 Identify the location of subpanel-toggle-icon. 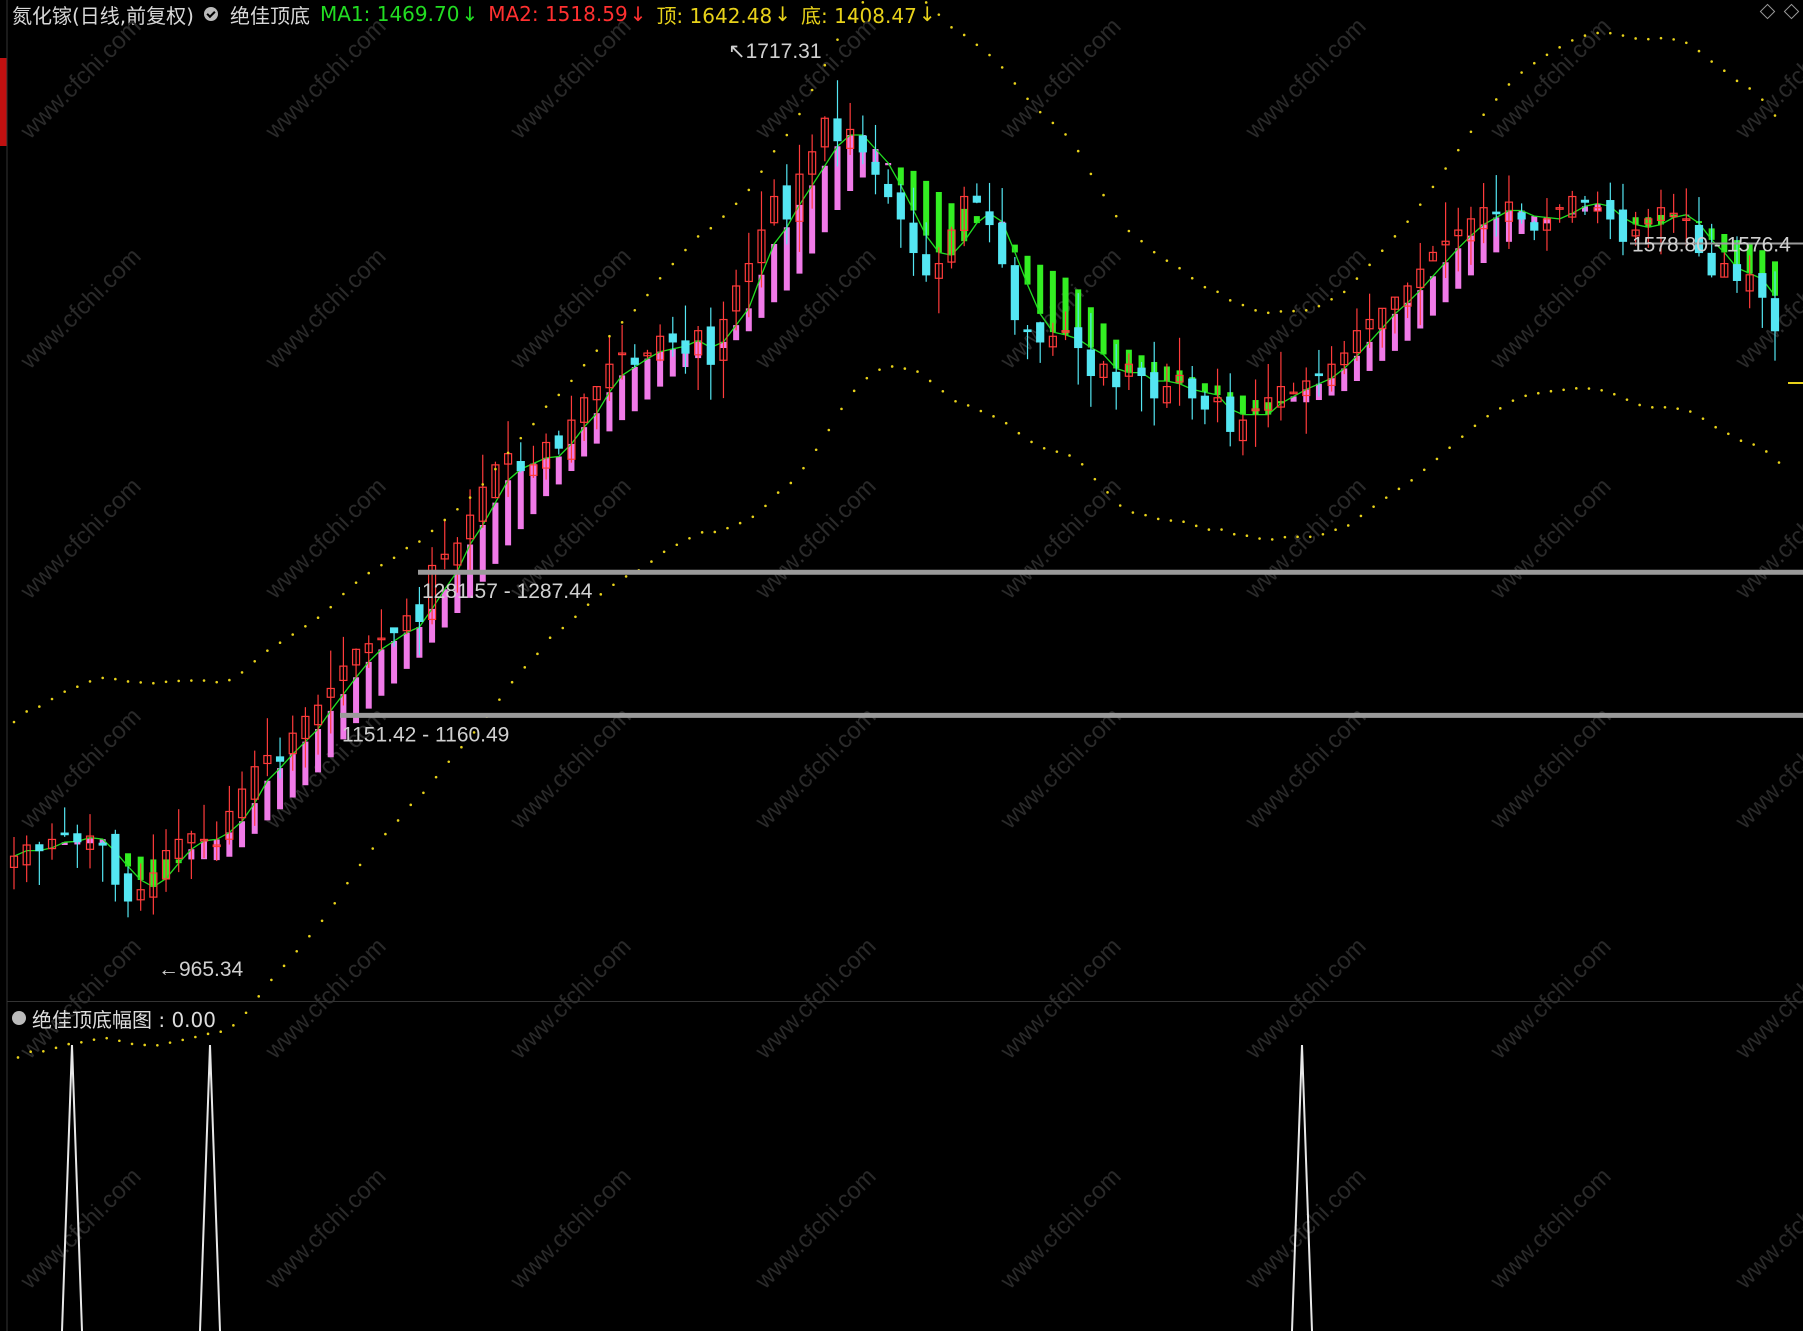
(19, 1018).